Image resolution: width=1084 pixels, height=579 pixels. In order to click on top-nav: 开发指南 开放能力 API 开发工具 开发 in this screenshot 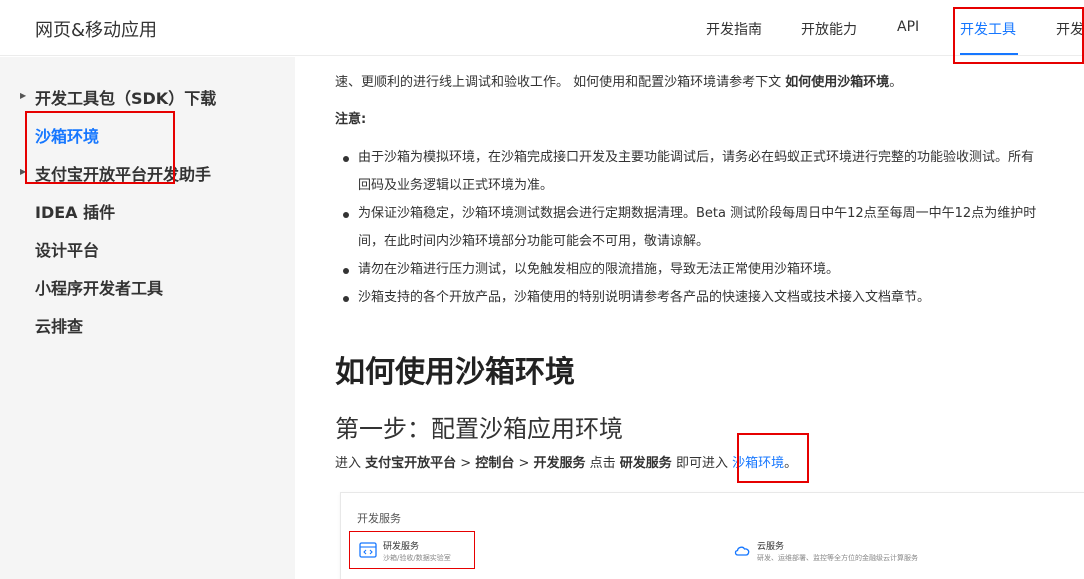, I will do `click(542, 29)`.